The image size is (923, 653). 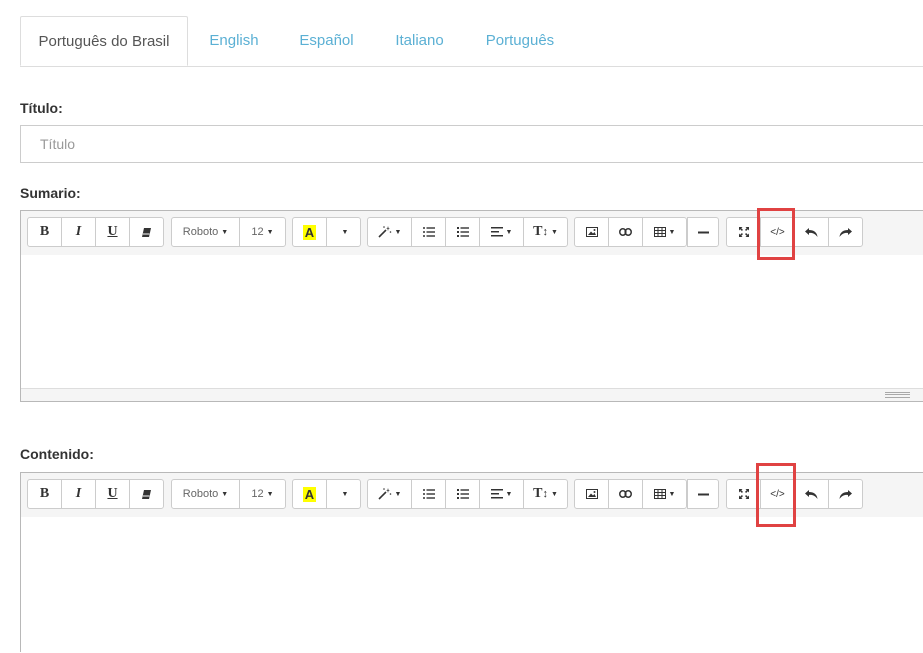 What do you see at coordinates (419, 40) in the screenshot?
I see `tab-italiano: Italiano` at bounding box center [419, 40].